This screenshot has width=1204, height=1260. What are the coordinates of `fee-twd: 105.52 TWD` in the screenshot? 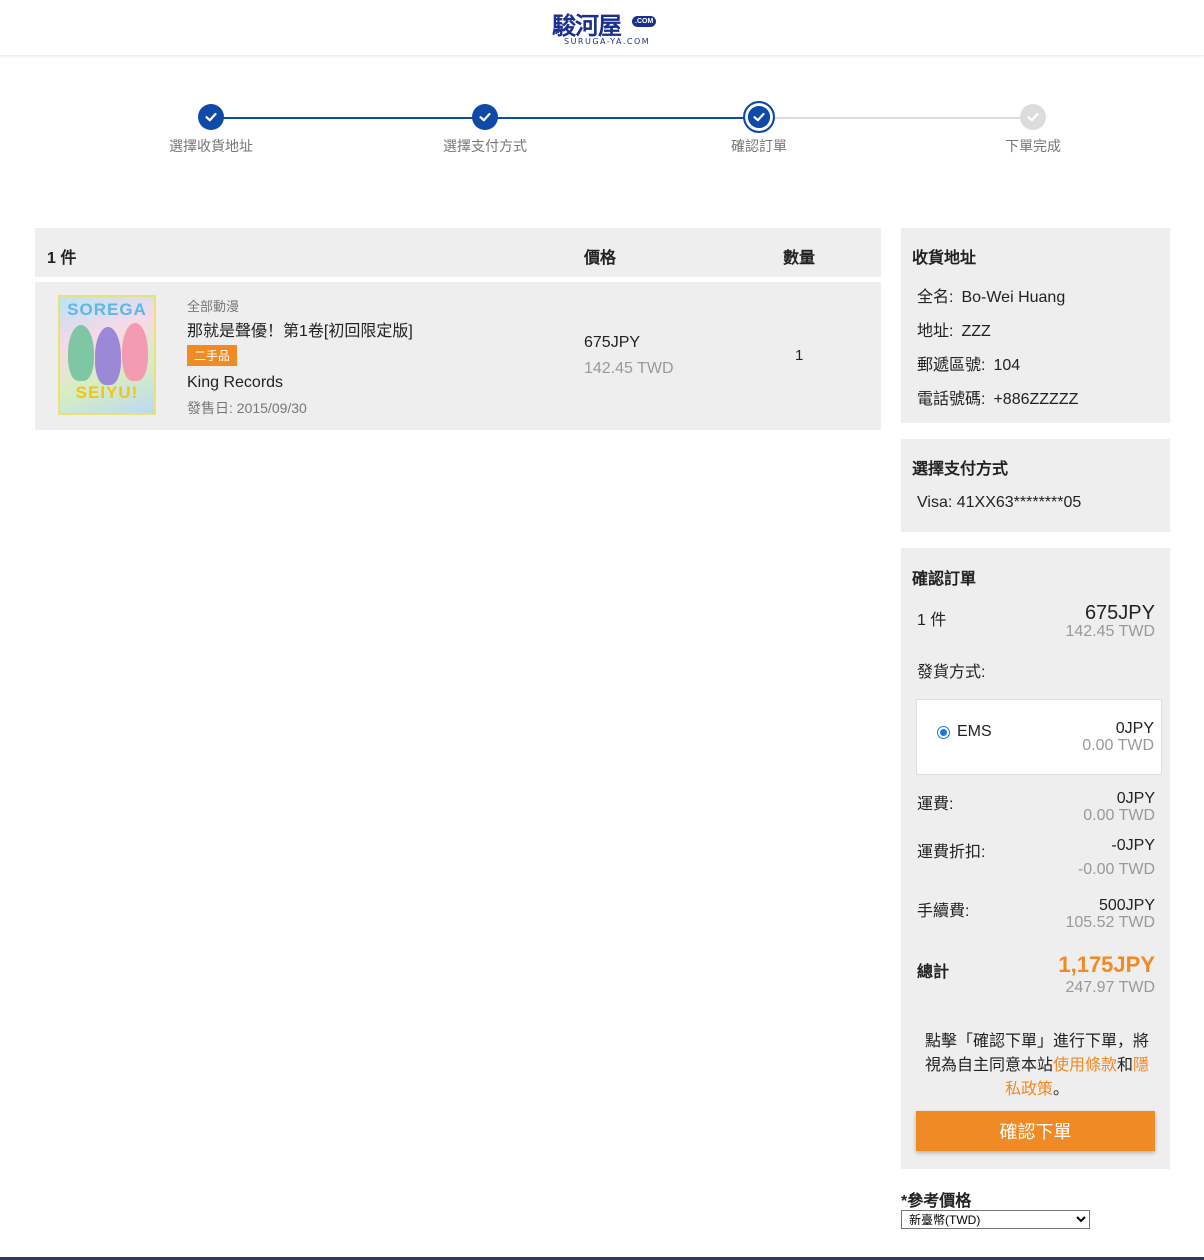 It's located at (1110, 922).